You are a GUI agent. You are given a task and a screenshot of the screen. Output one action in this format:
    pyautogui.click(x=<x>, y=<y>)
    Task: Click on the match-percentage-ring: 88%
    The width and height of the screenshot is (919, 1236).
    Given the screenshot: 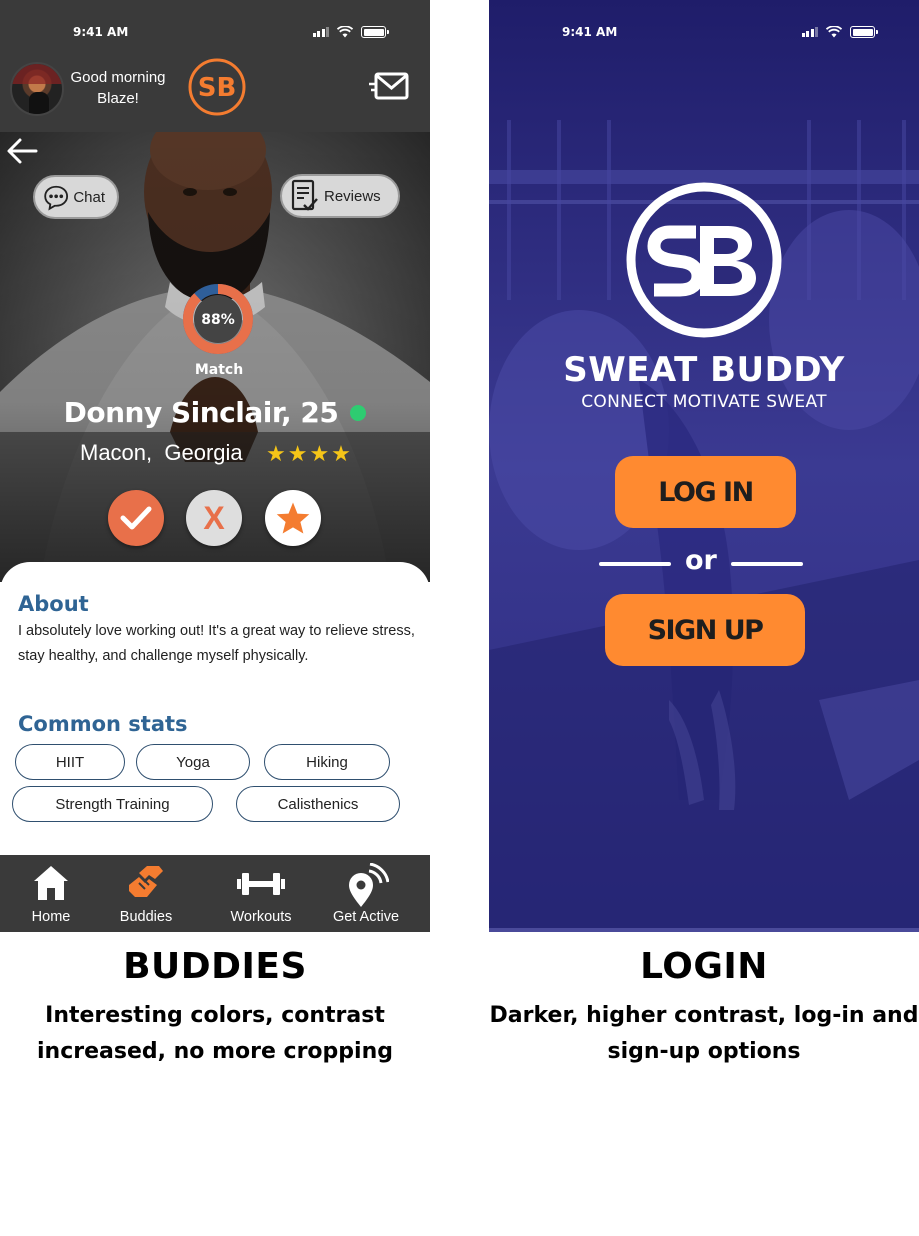 What is the action you would take?
    pyautogui.click(x=218, y=319)
    